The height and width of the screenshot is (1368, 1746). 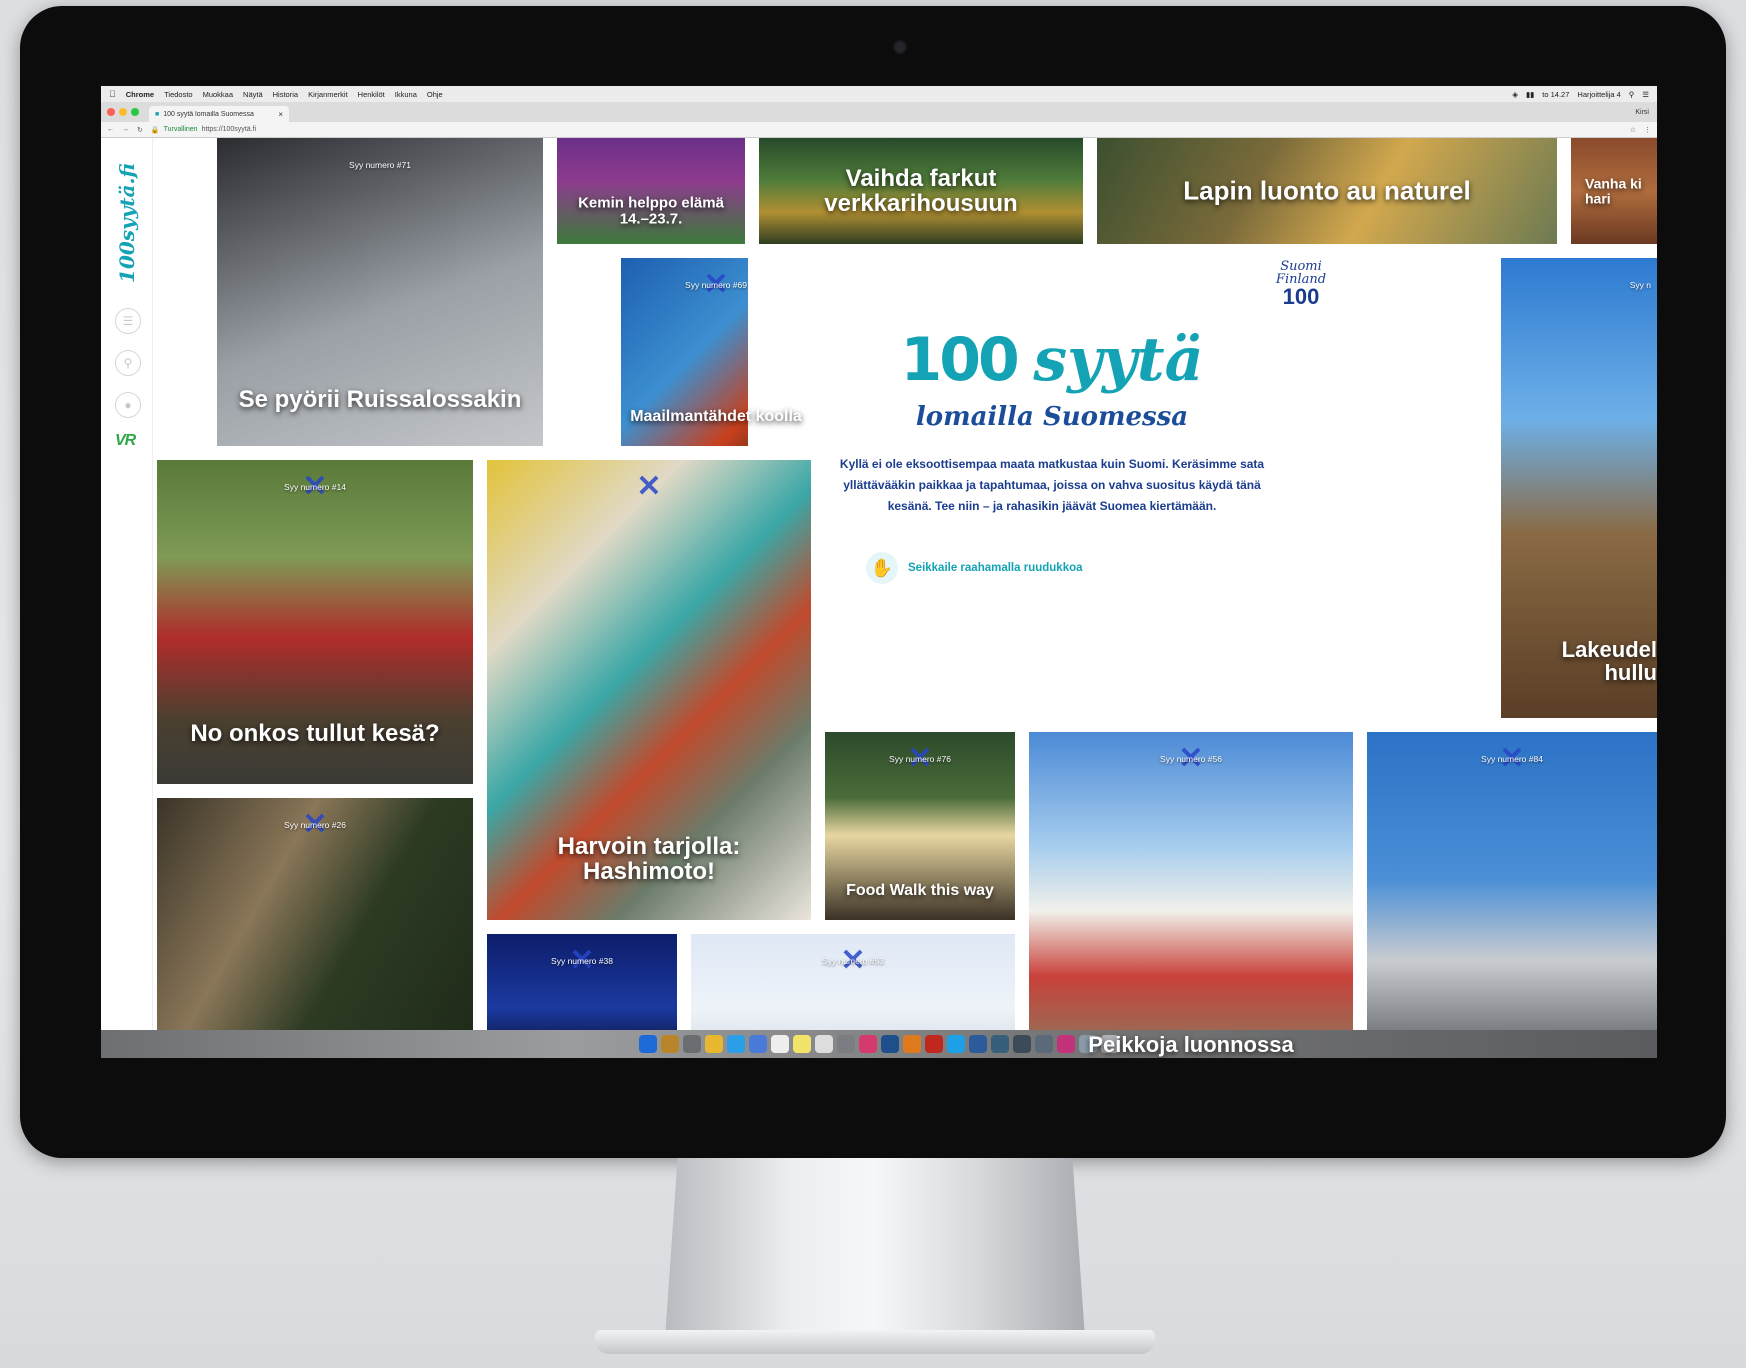 I want to click on chrome-icon, so click(x=714, y=1044).